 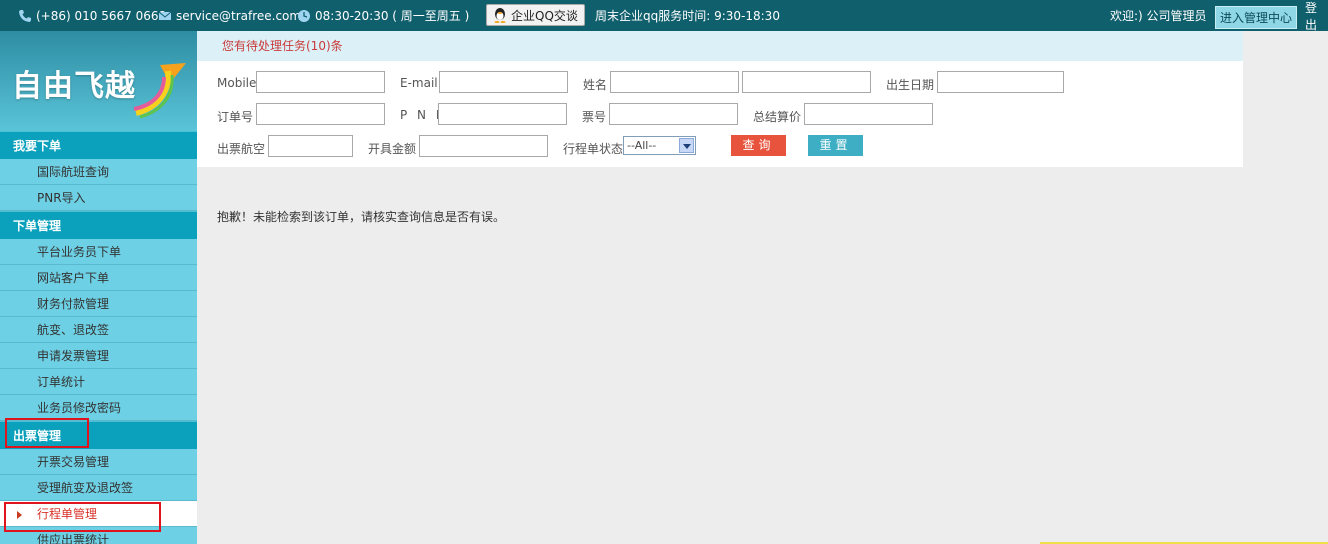 What do you see at coordinates (1256, 17) in the screenshot?
I see `admin-center-link: 进入管理中心` at bounding box center [1256, 17].